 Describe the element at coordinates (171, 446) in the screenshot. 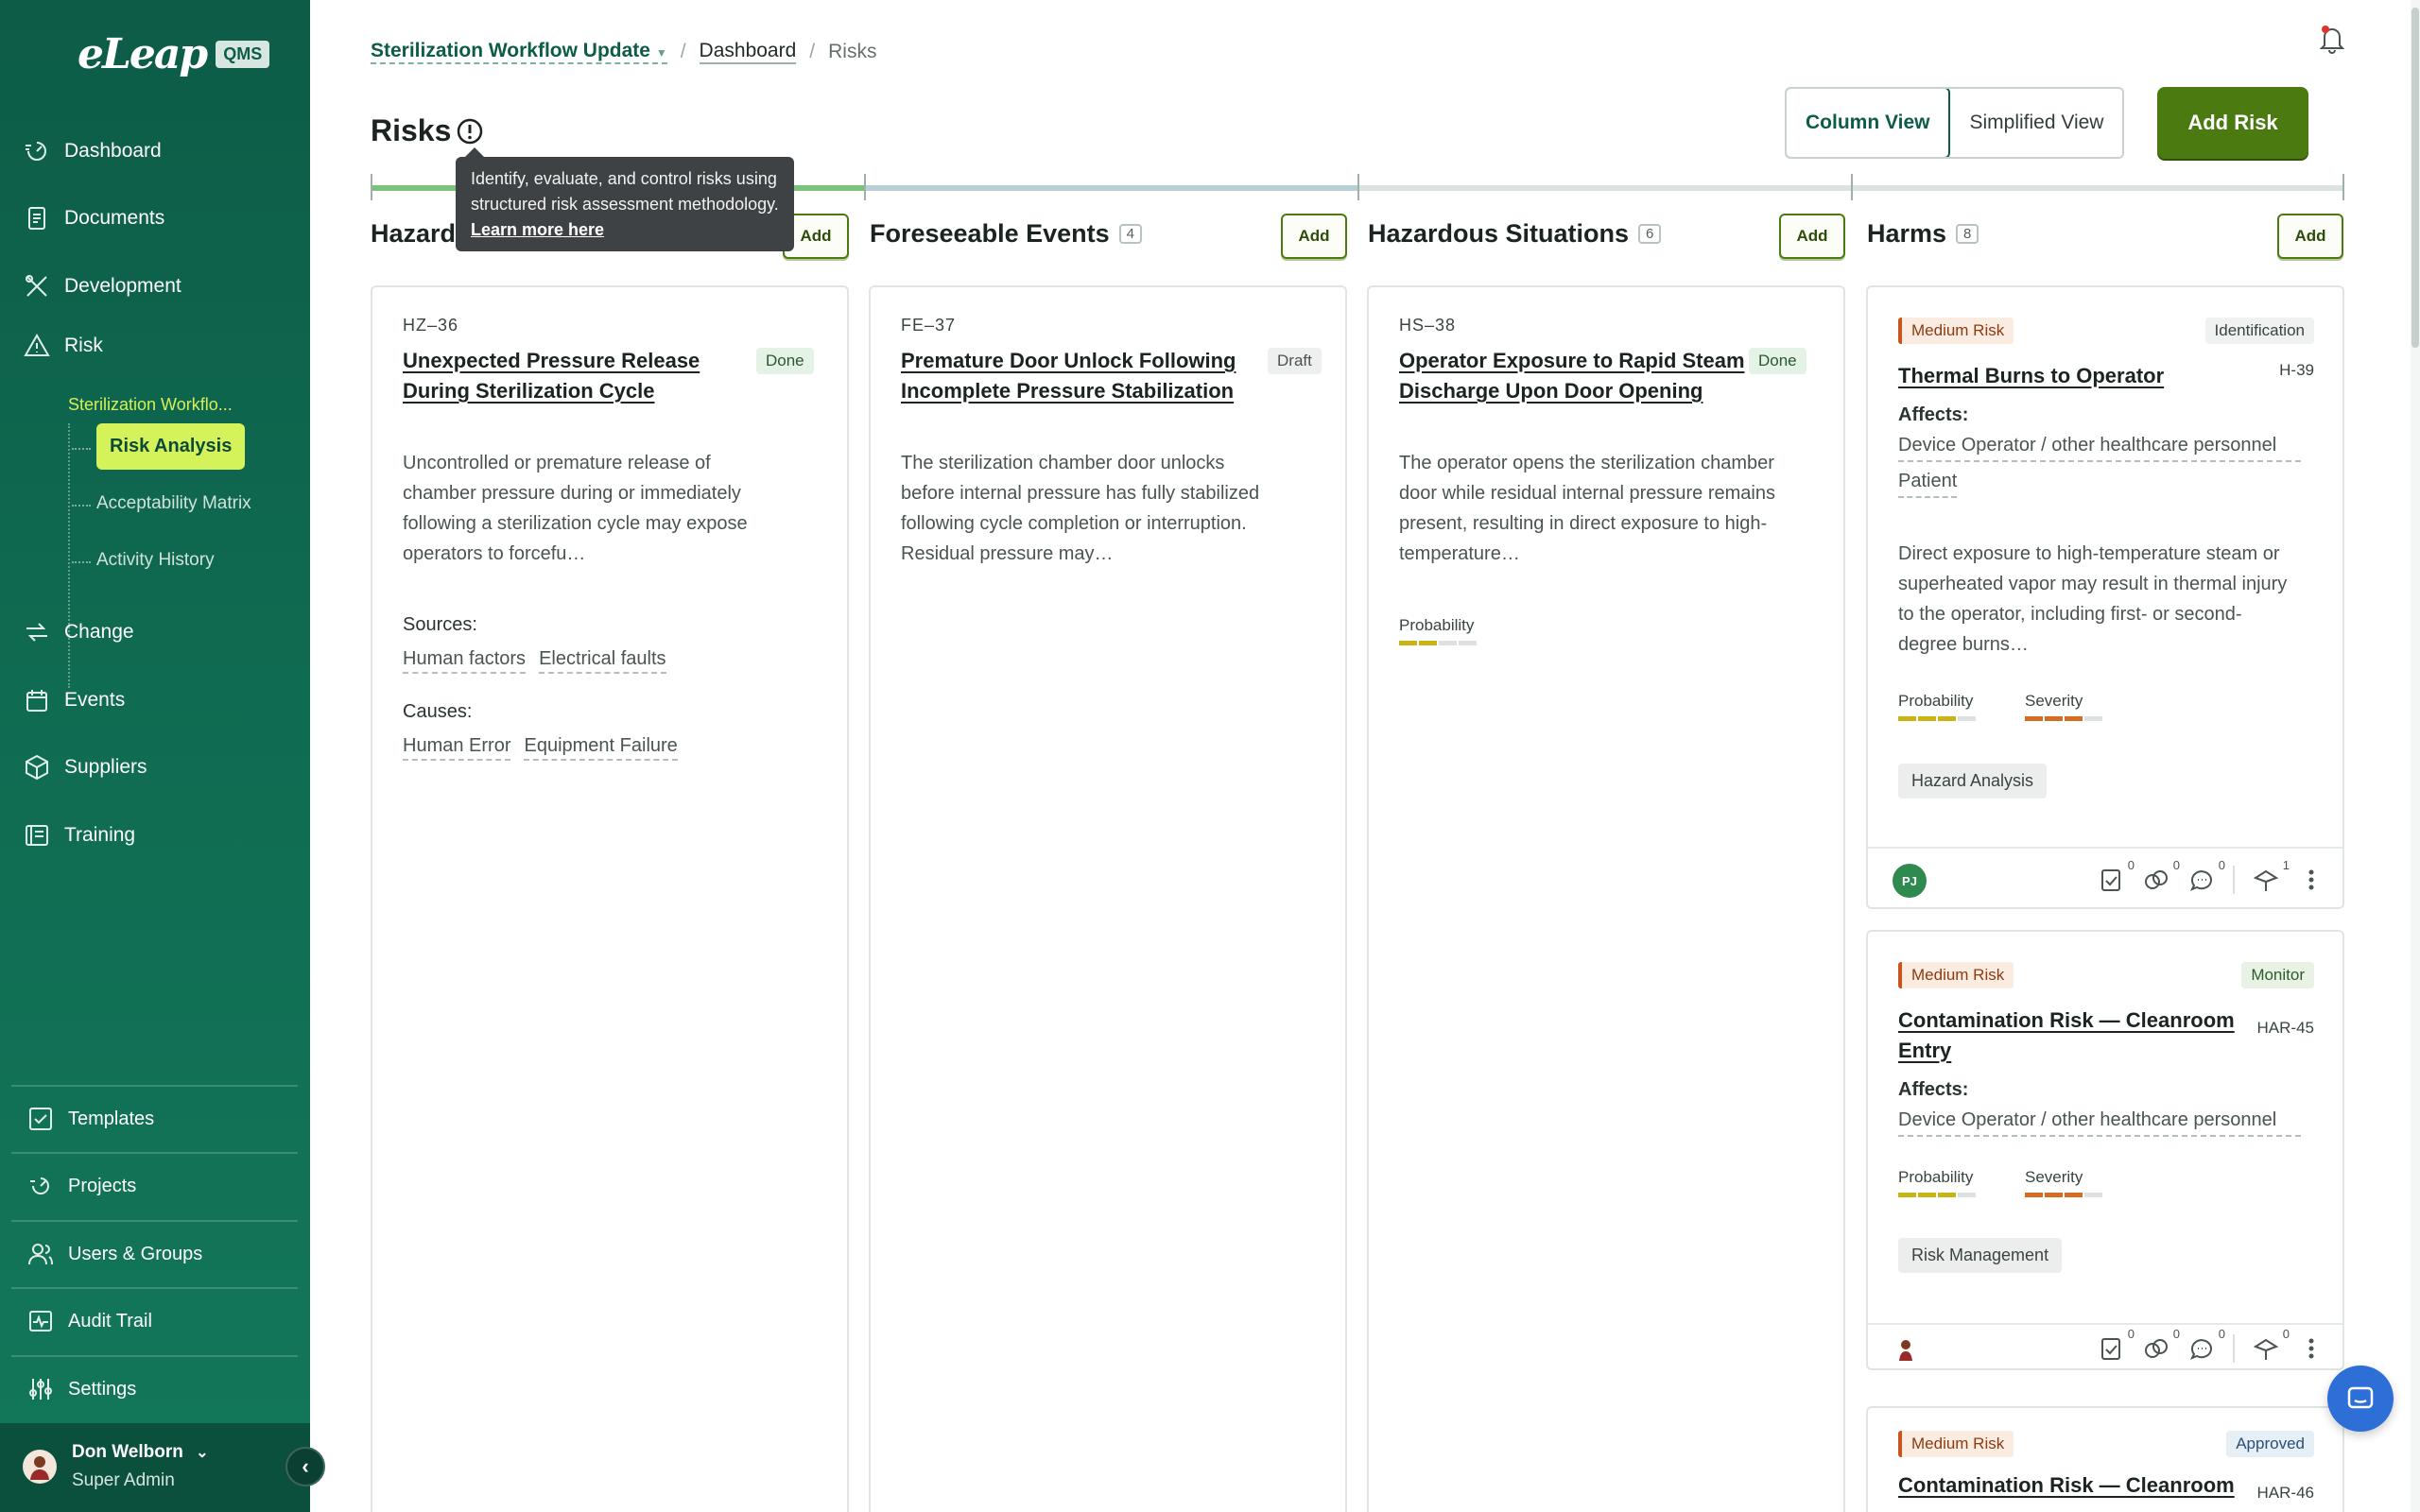

I see `subnav-risk-analysis: Risk Analysis` at that location.